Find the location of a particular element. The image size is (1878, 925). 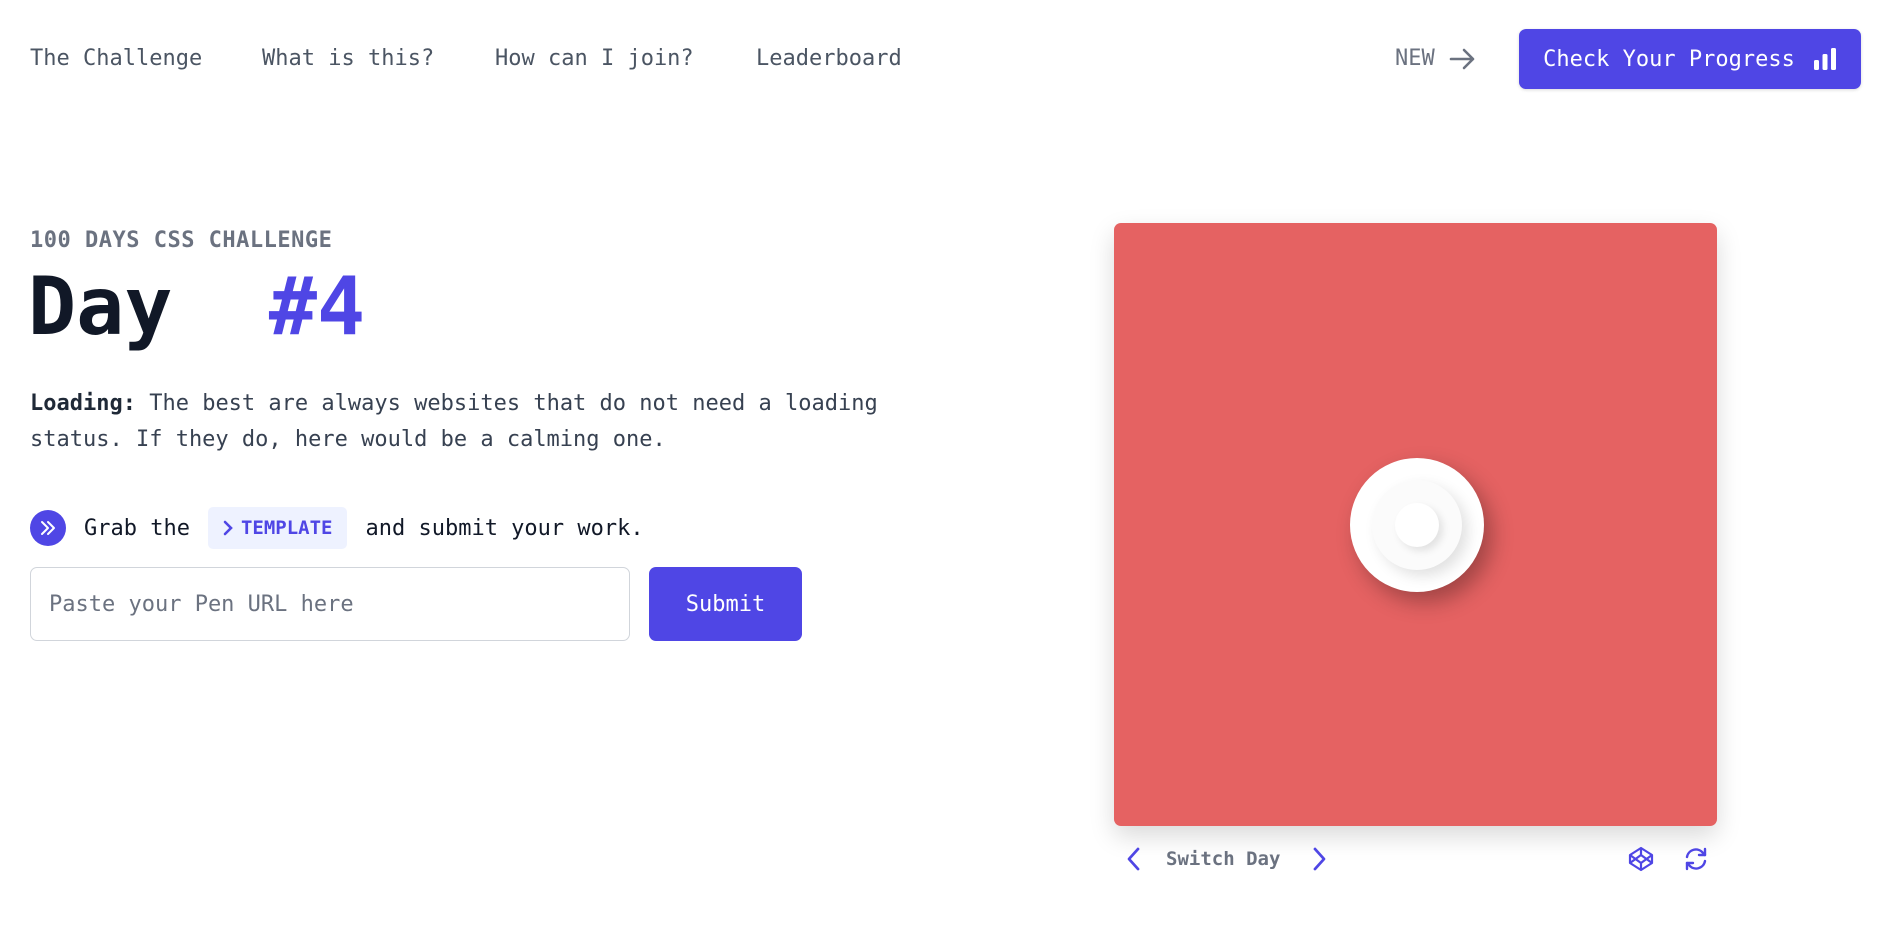

chevrons-right-icon is located at coordinates (48, 528).